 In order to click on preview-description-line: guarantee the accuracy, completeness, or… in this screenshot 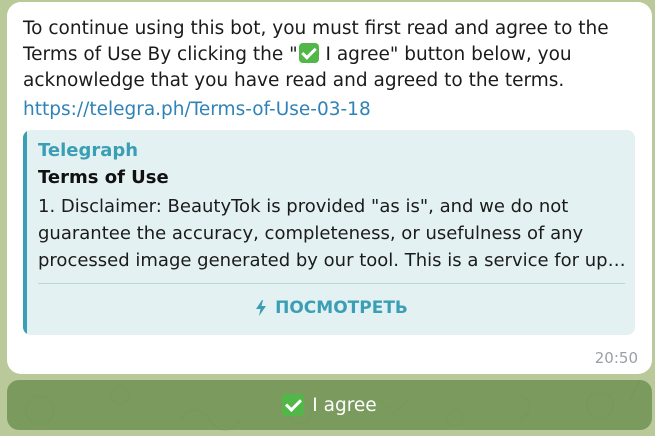, I will do `click(311, 233)`.